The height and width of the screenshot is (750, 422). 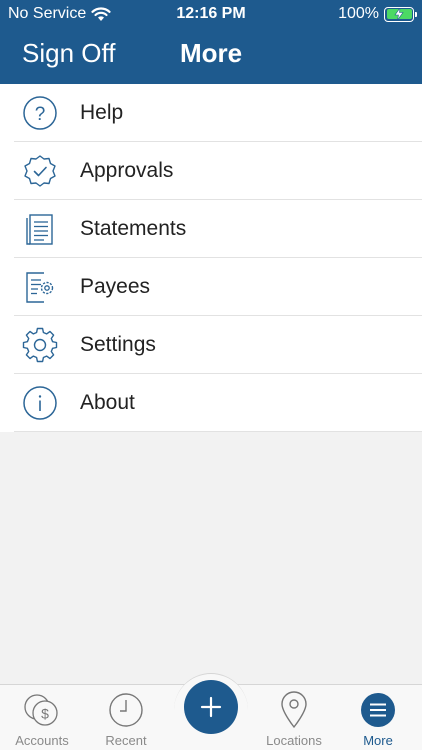 I want to click on document-icon, so click(x=40, y=229).